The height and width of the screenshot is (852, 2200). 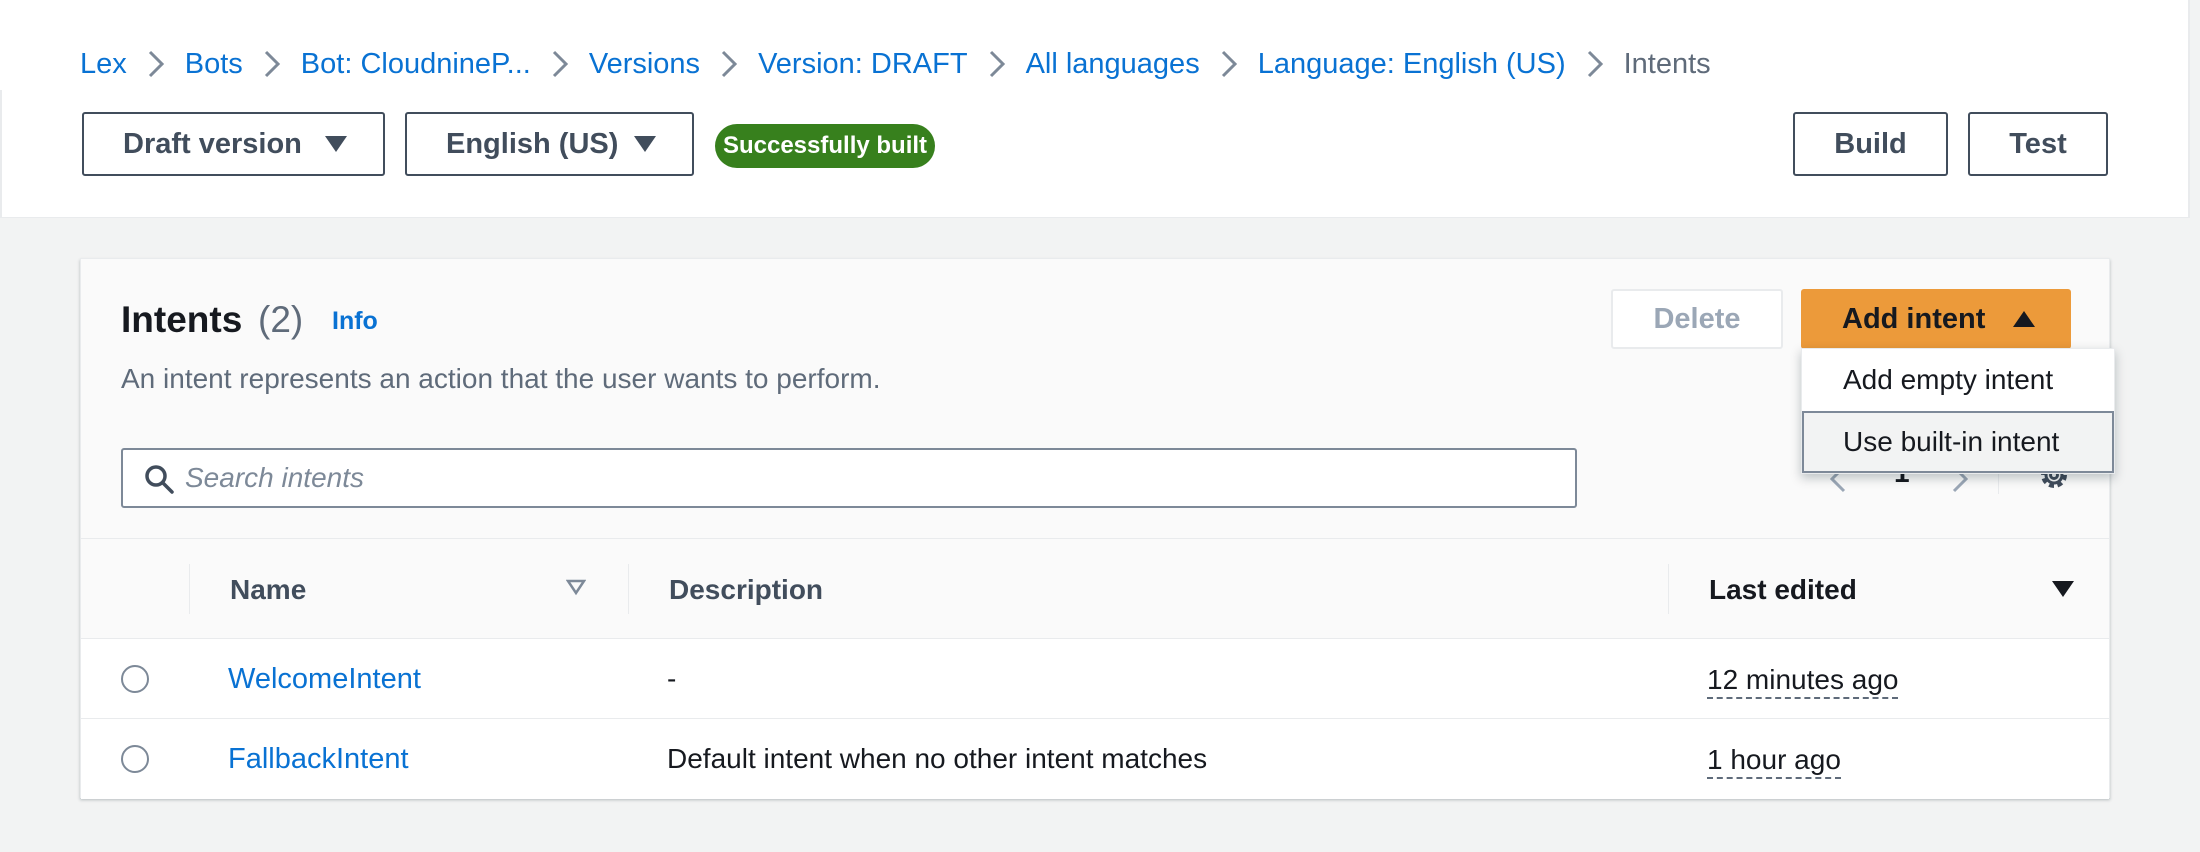 I want to click on panel-title: Intents, so click(x=182, y=319).